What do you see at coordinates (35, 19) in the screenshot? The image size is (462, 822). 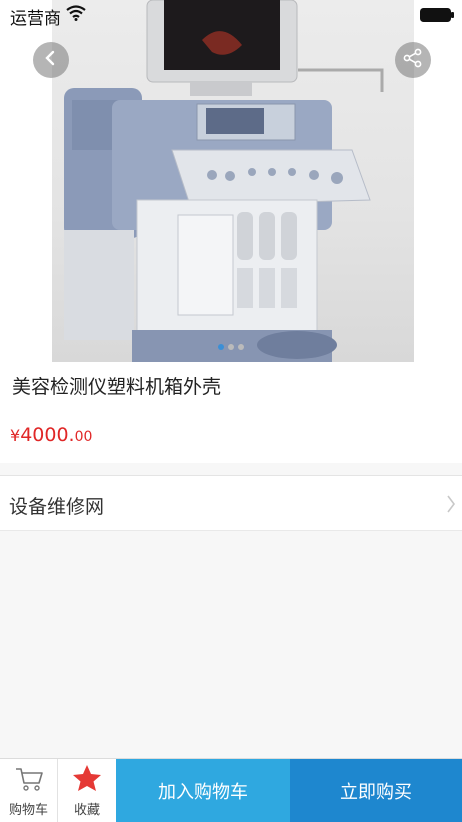 I see `carrier-label: 运营商` at bounding box center [35, 19].